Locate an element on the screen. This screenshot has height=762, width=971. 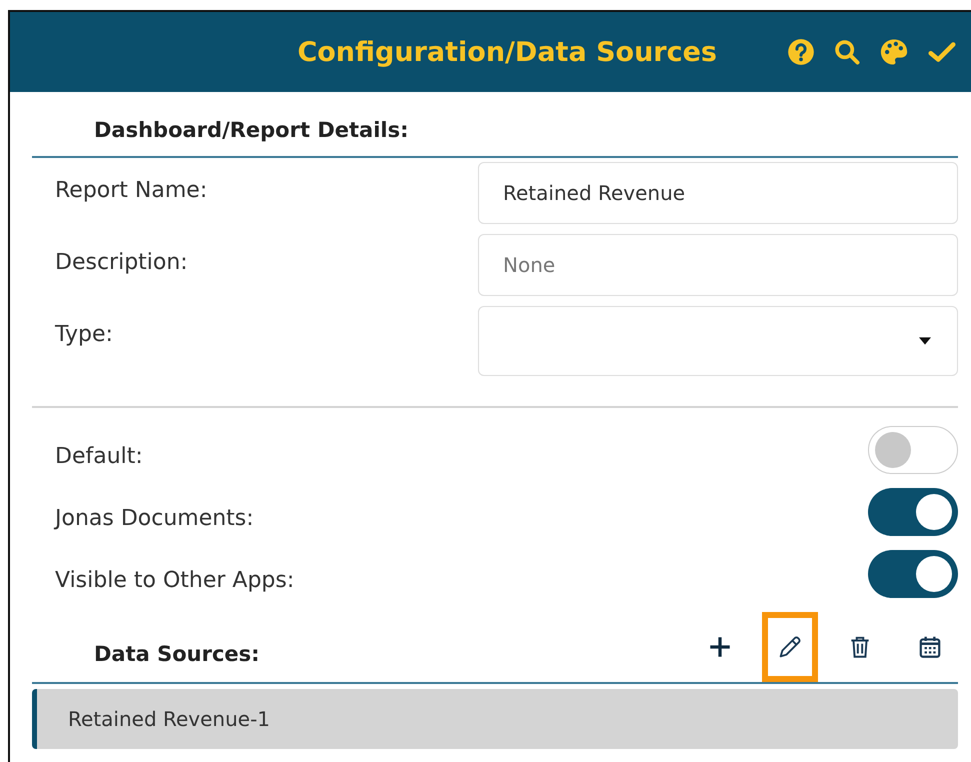
field-label: Type: is located at coordinates (83, 334).